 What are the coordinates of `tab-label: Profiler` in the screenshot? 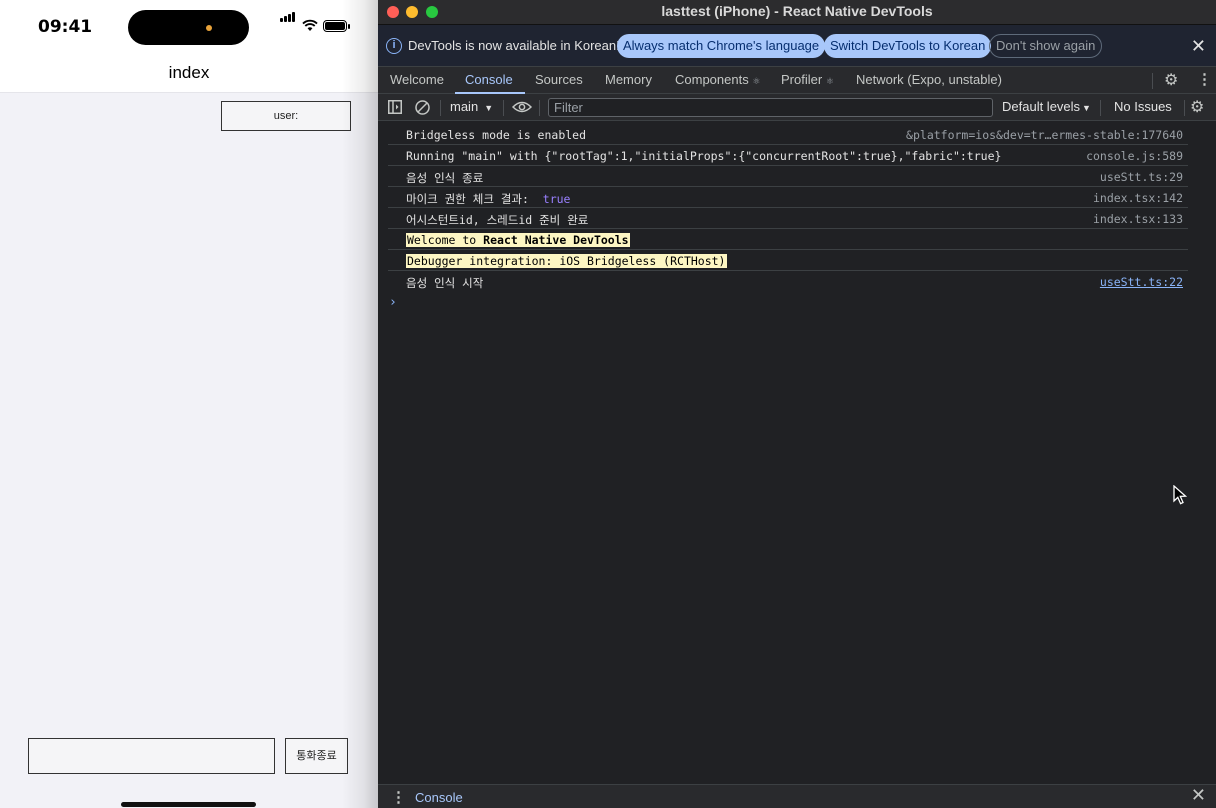 It's located at (802, 79).